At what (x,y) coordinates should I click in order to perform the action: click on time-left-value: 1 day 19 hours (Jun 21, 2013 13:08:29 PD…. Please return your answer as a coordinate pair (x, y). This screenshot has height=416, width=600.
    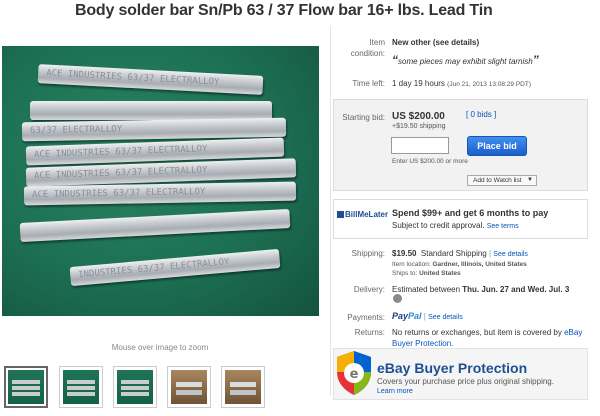
    Looking at the image, I should click on (461, 84).